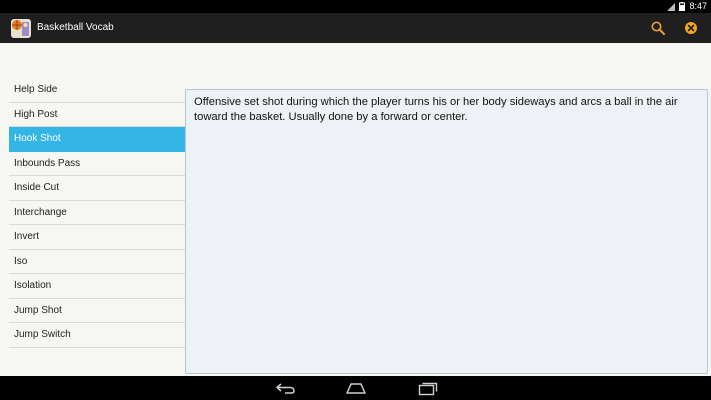 The image size is (711, 400). I want to click on list-item: High Post, so click(97, 115).